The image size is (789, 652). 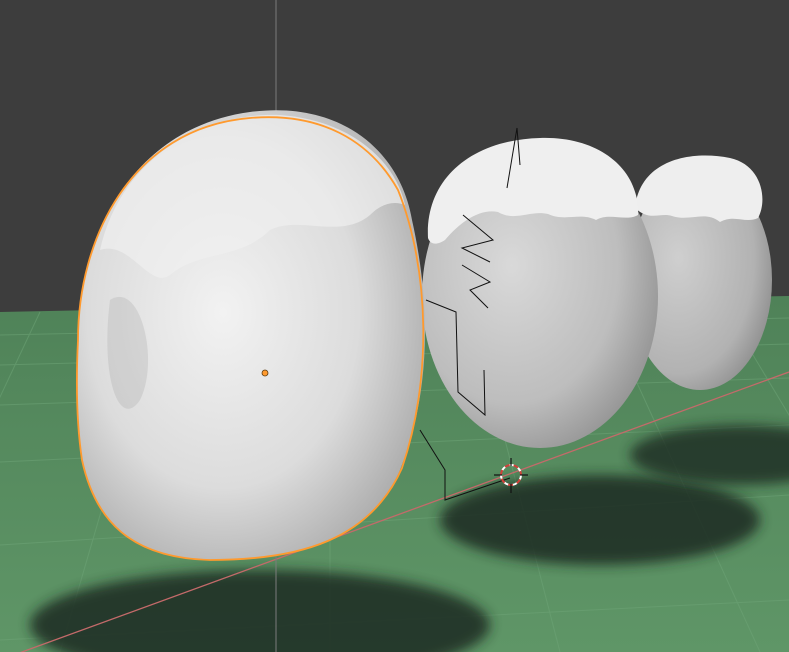 What do you see at coordinates (540, 292) in the screenshot?
I see `snow-capped-egg-middle` at bounding box center [540, 292].